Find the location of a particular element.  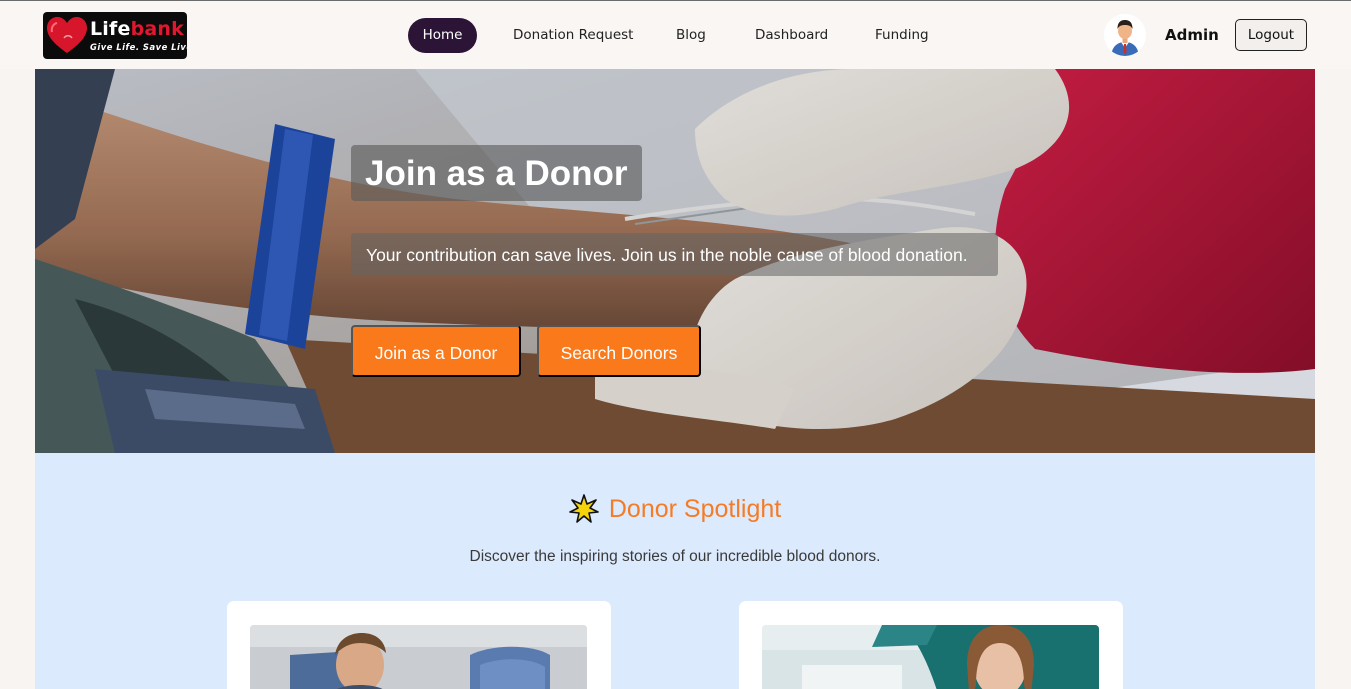

heart-logo-icon is located at coordinates (67, 35).